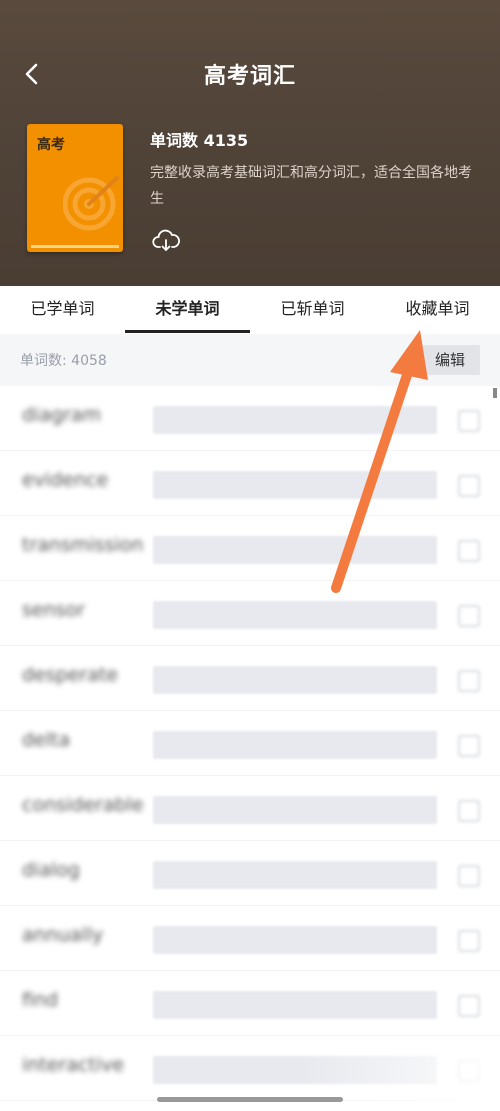 The width and height of the screenshot is (500, 1111). Describe the element at coordinates (51, 145) in the screenshot. I see `cover-label: 高考` at that location.